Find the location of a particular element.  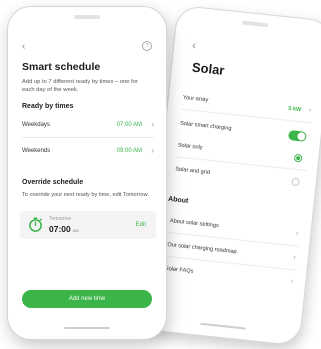

ready-by-time-value: 07:00 AM is located at coordinates (129, 125).